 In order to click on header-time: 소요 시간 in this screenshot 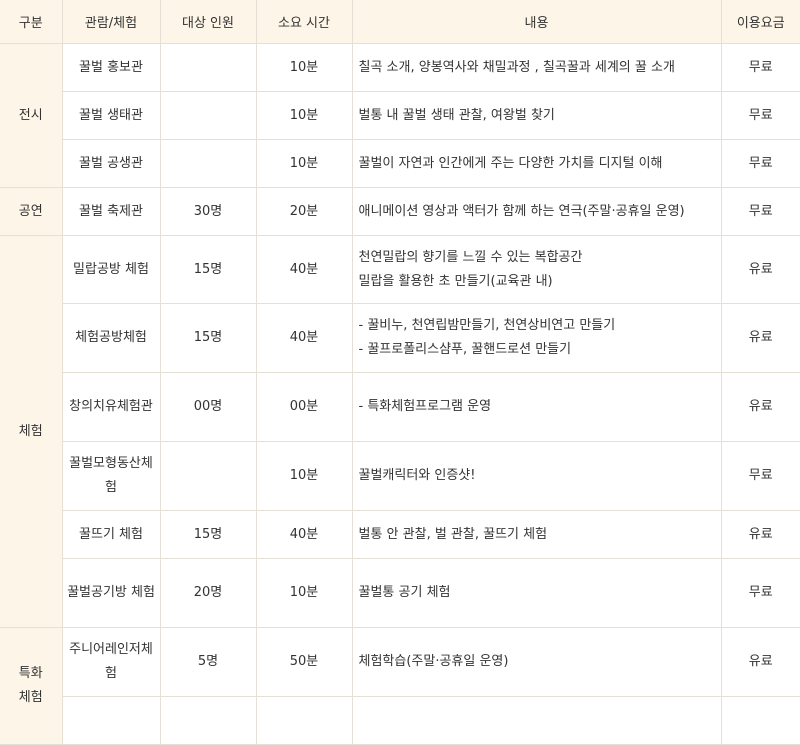, I will do `click(304, 22)`.